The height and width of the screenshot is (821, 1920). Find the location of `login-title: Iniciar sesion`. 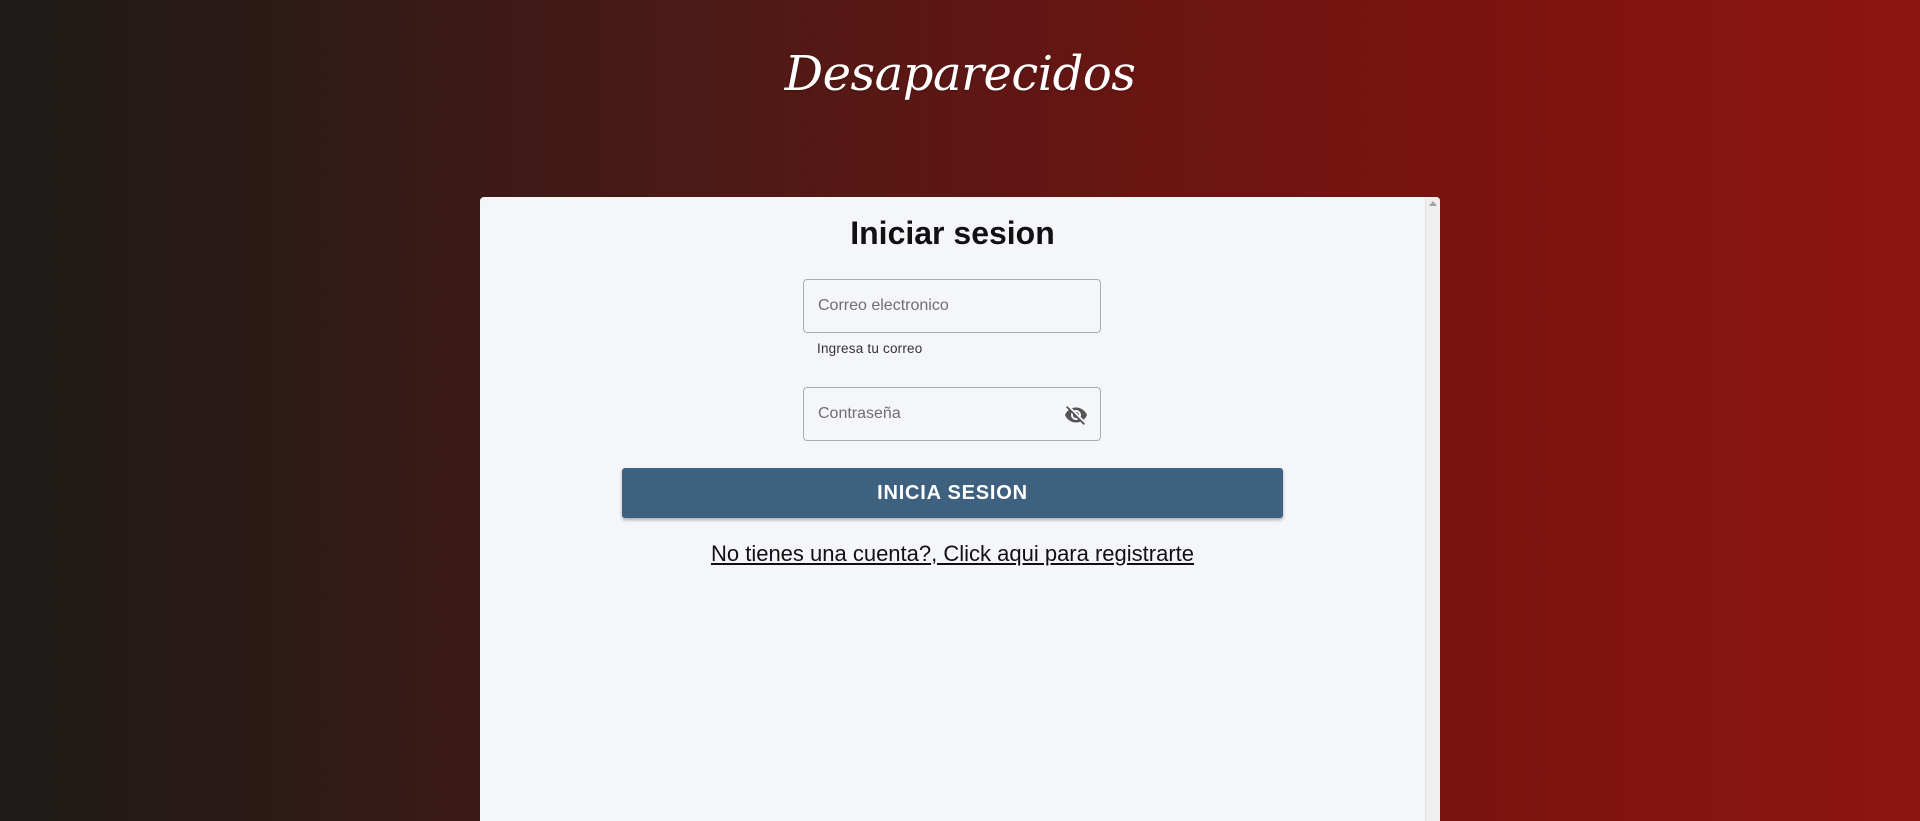

login-title: Iniciar sesion is located at coordinates (952, 233).